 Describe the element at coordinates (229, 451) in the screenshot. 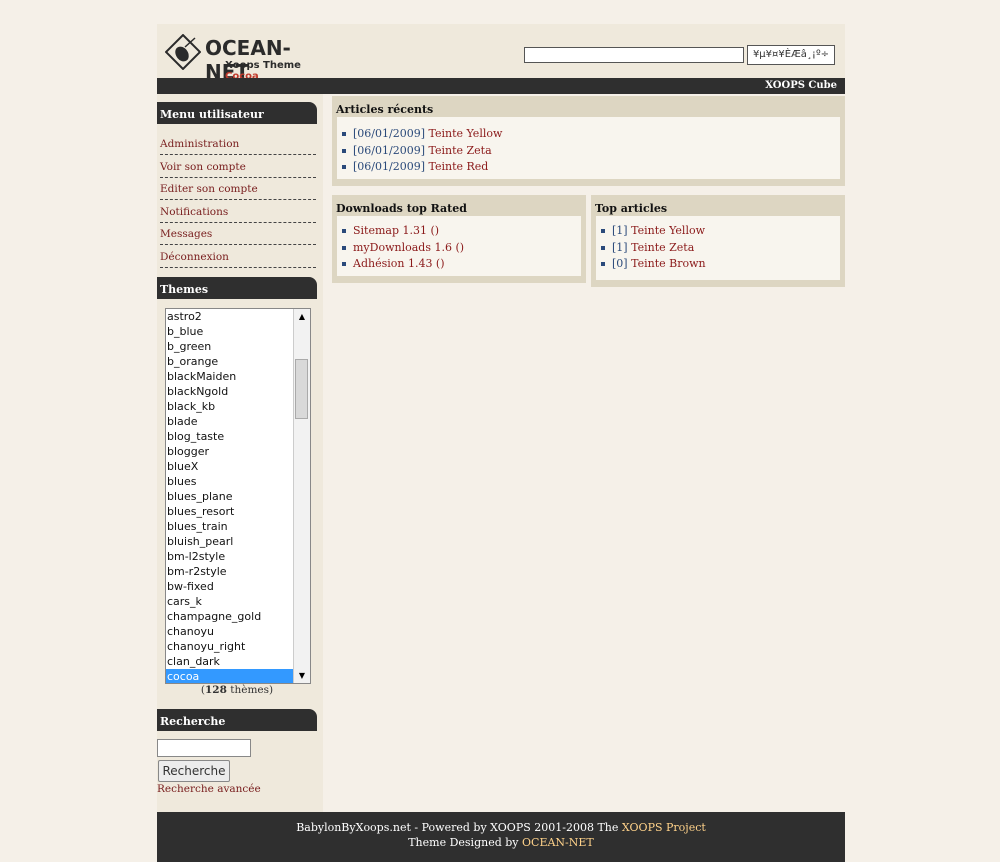

I see `theme-option: blogger` at that location.